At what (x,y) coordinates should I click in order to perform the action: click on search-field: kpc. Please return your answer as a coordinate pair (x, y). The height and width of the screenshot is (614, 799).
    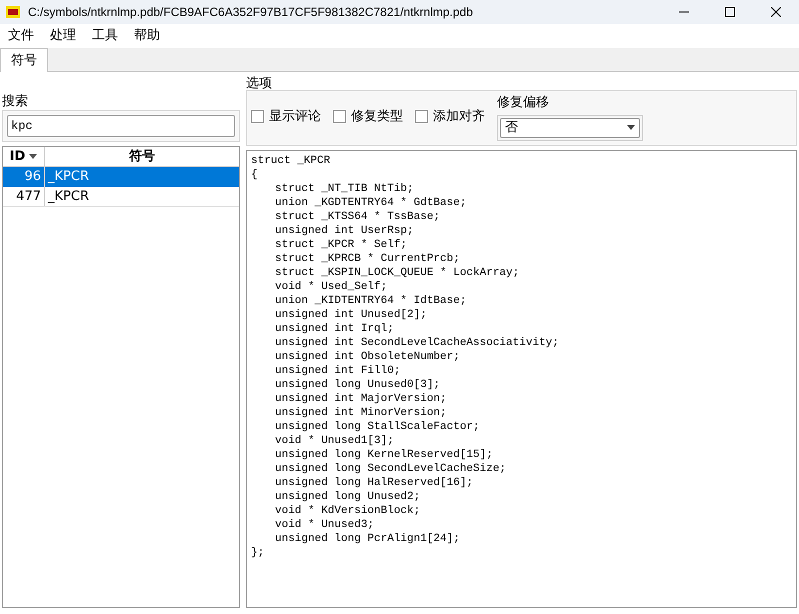
    Looking at the image, I should click on (121, 126).